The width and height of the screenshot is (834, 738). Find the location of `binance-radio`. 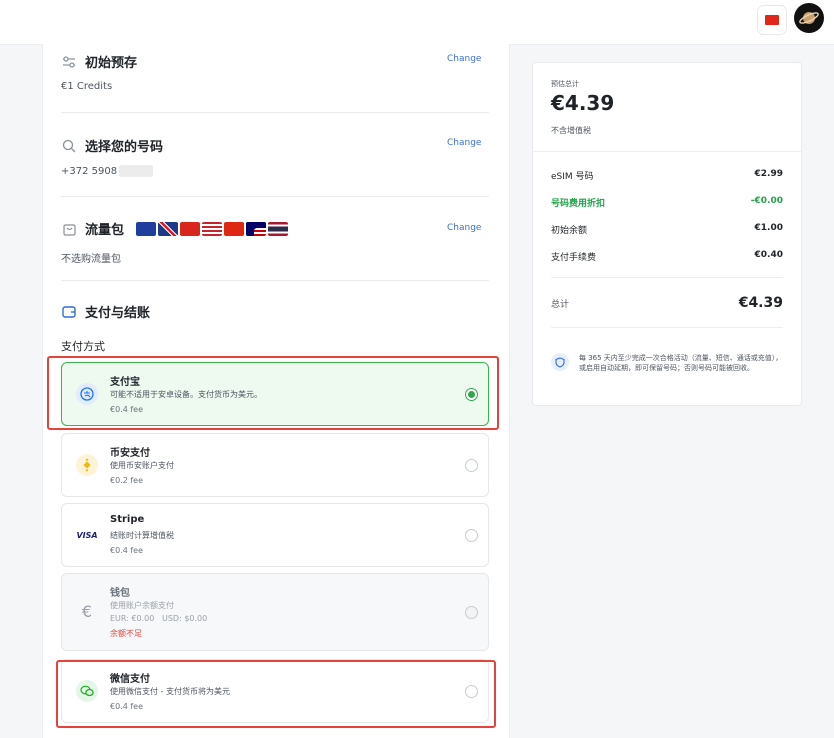

binance-radio is located at coordinates (471, 465).